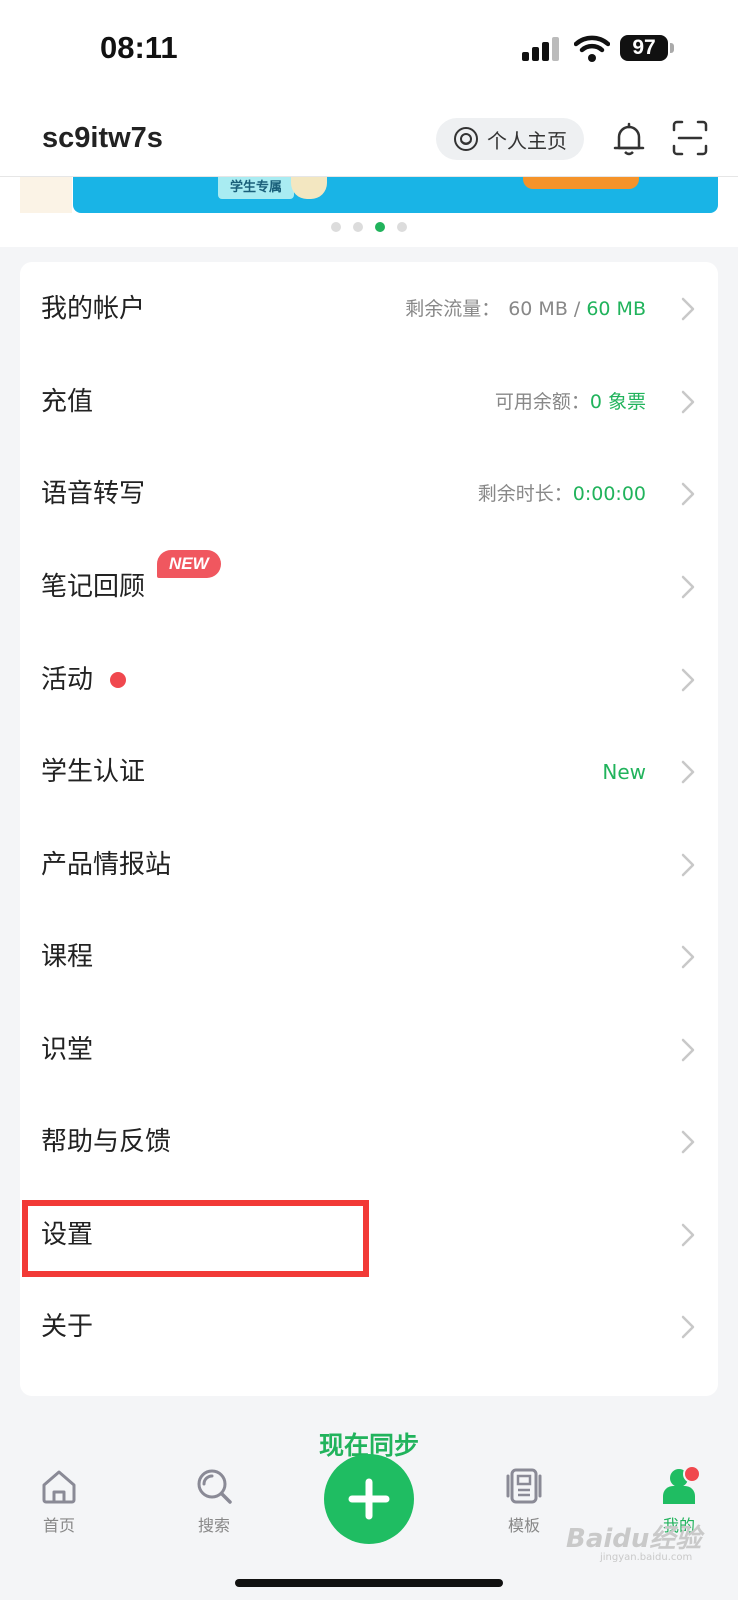 The width and height of the screenshot is (738, 1600). I want to click on scan-icon, so click(690, 138).